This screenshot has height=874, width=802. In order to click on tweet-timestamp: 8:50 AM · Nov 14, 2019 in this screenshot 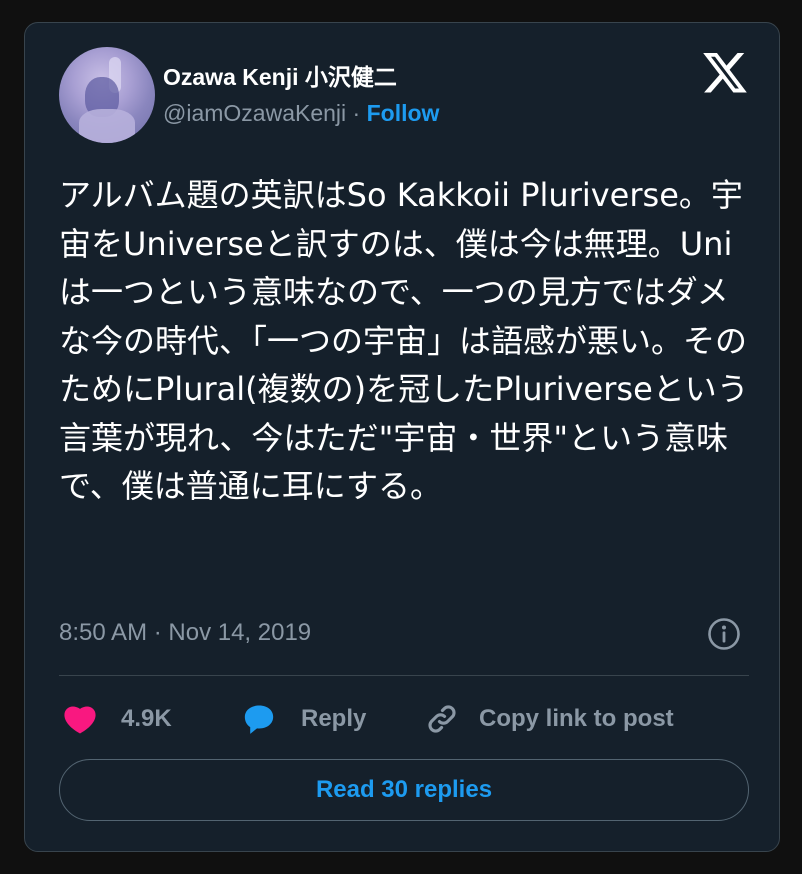, I will do `click(185, 633)`.